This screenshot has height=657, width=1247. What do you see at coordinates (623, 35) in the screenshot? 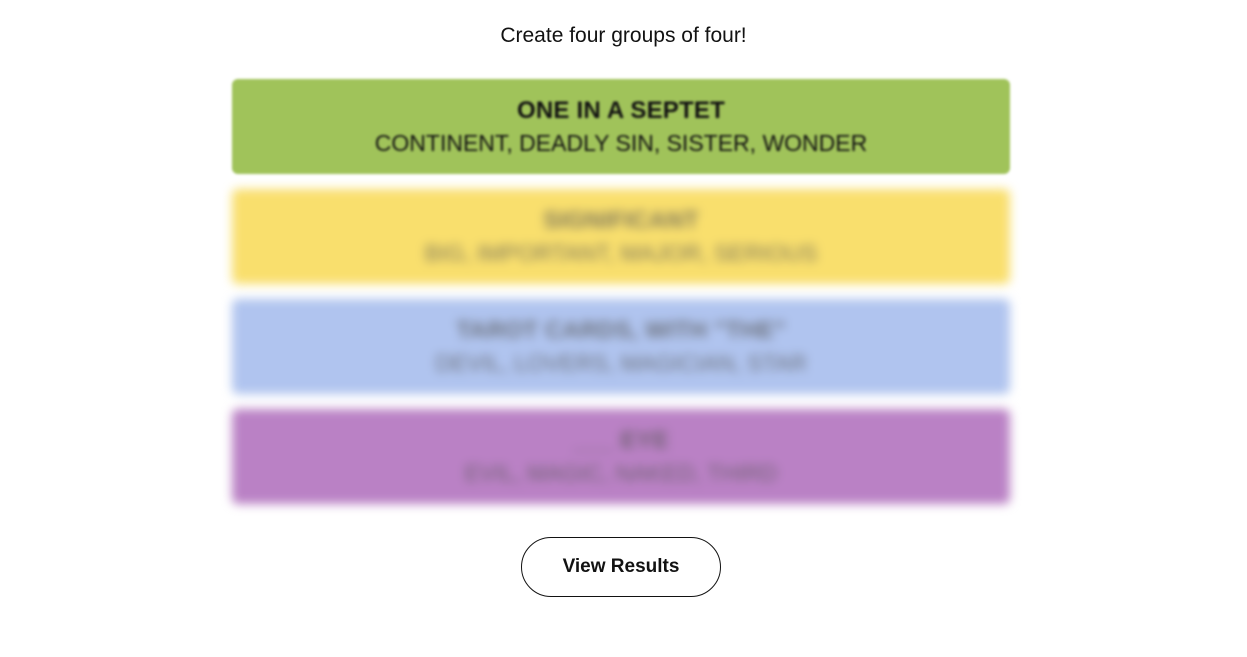
I see `instructions-text: Create four groups of four!` at bounding box center [623, 35].